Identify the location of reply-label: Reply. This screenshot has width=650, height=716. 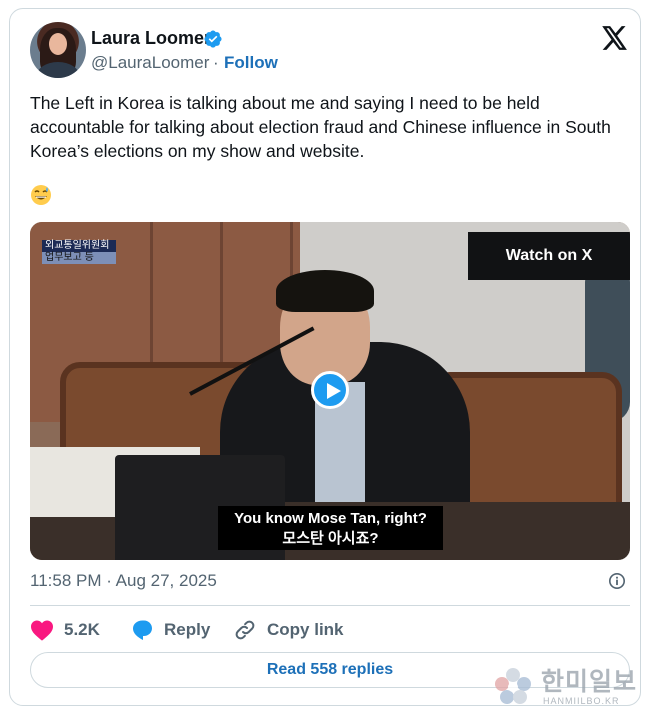
(187, 629).